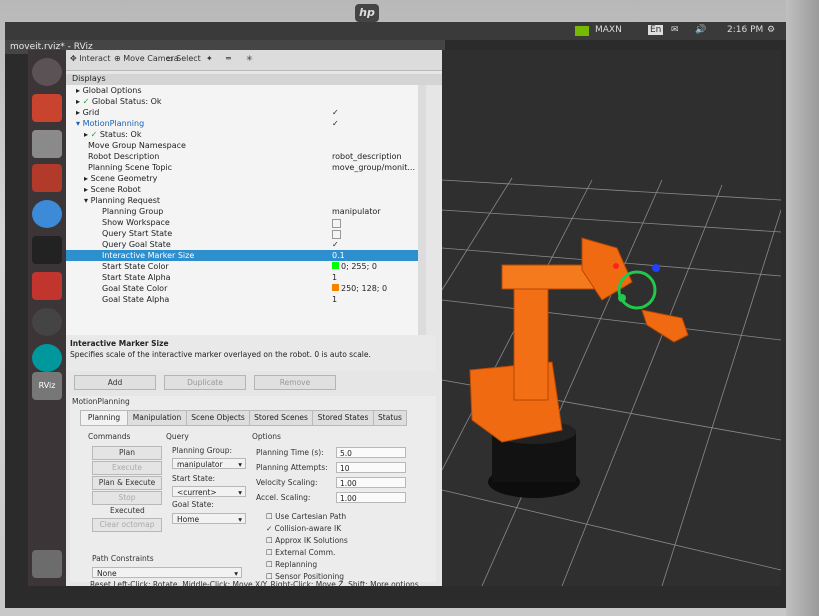 The width and height of the screenshot is (819, 616). What do you see at coordinates (177, 436) in the screenshot?
I see `query-heading: Query` at bounding box center [177, 436].